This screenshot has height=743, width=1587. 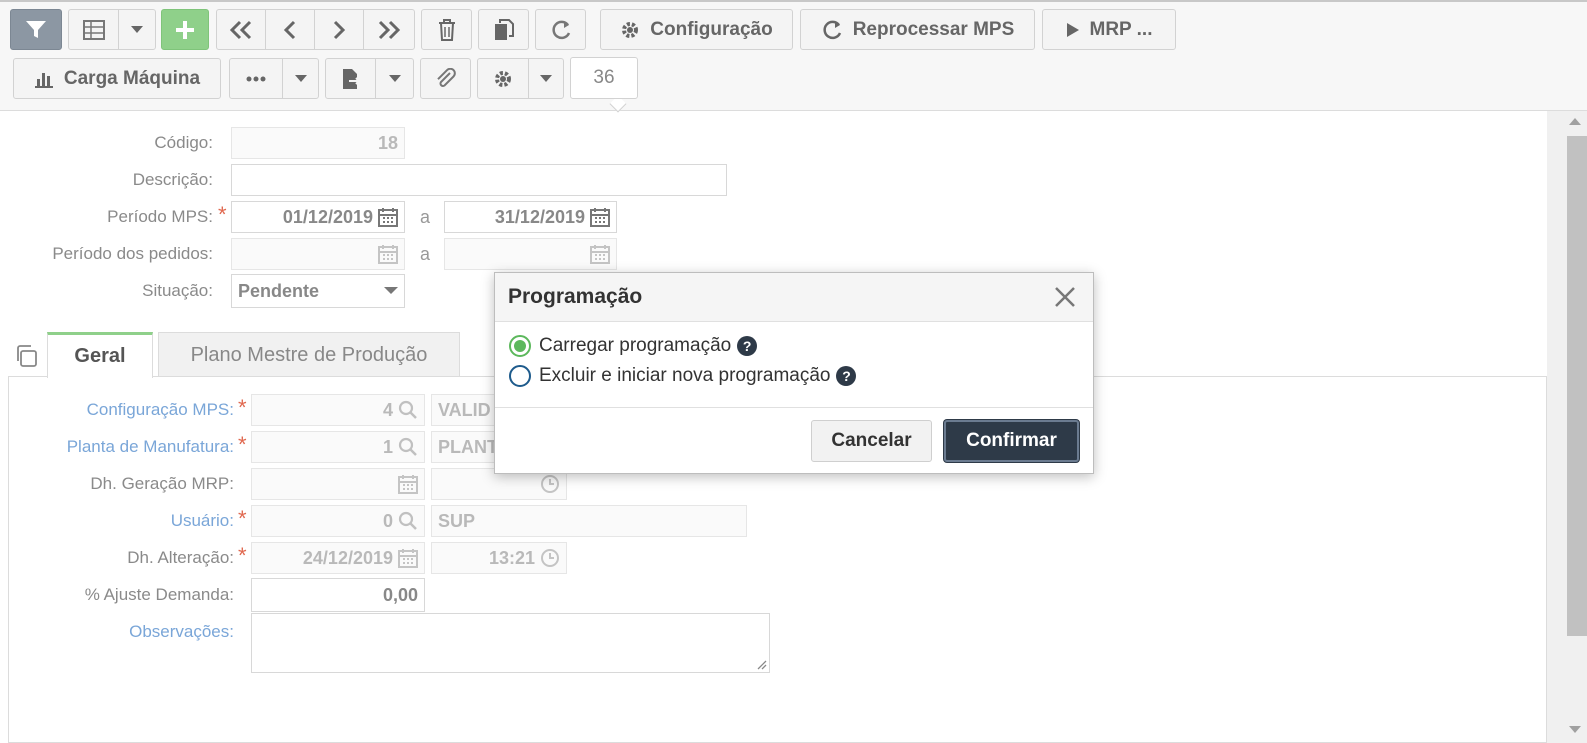 I want to click on periodo-pedidos-from-field, so click(x=318, y=254).